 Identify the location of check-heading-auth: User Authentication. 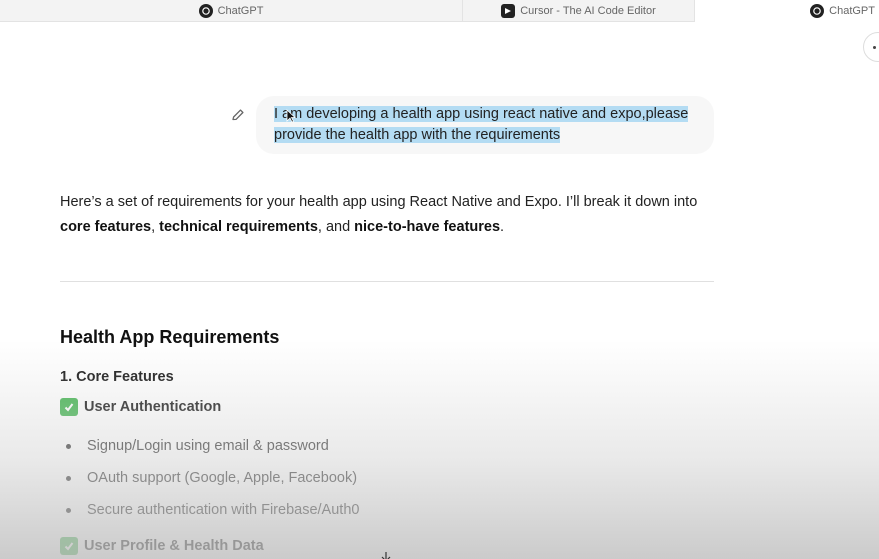
(140, 407).